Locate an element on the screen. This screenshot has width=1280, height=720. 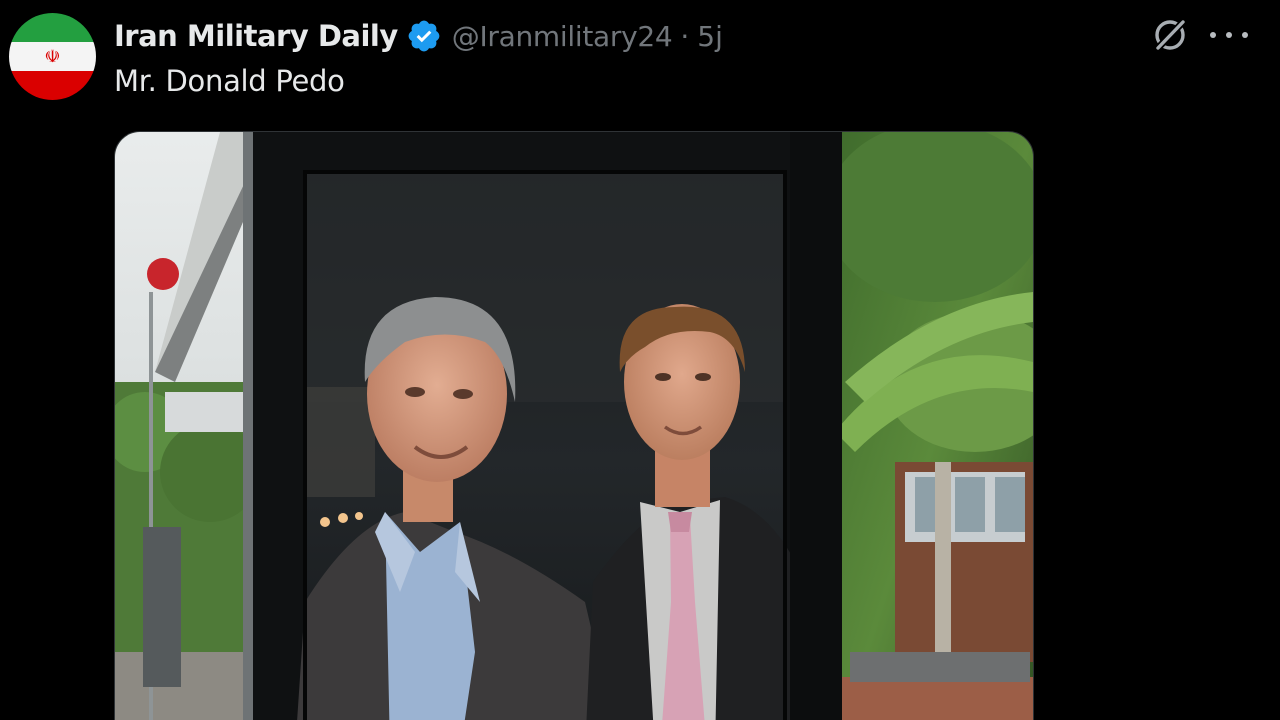
post-header: Iran Military Daily @Iranmilitary24 · 5j is located at coordinates (418, 36).